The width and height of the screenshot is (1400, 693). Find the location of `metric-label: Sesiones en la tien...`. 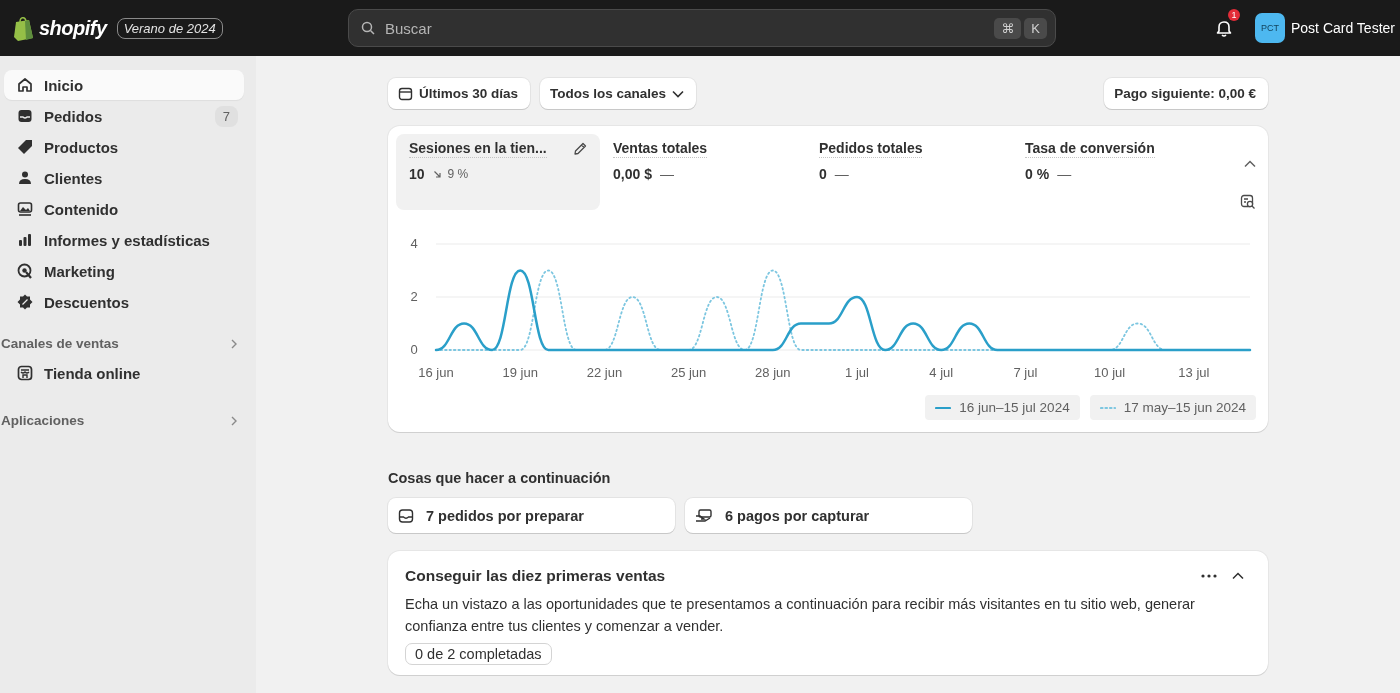

metric-label: Sesiones en la tien... is located at coordinates (478, 149).